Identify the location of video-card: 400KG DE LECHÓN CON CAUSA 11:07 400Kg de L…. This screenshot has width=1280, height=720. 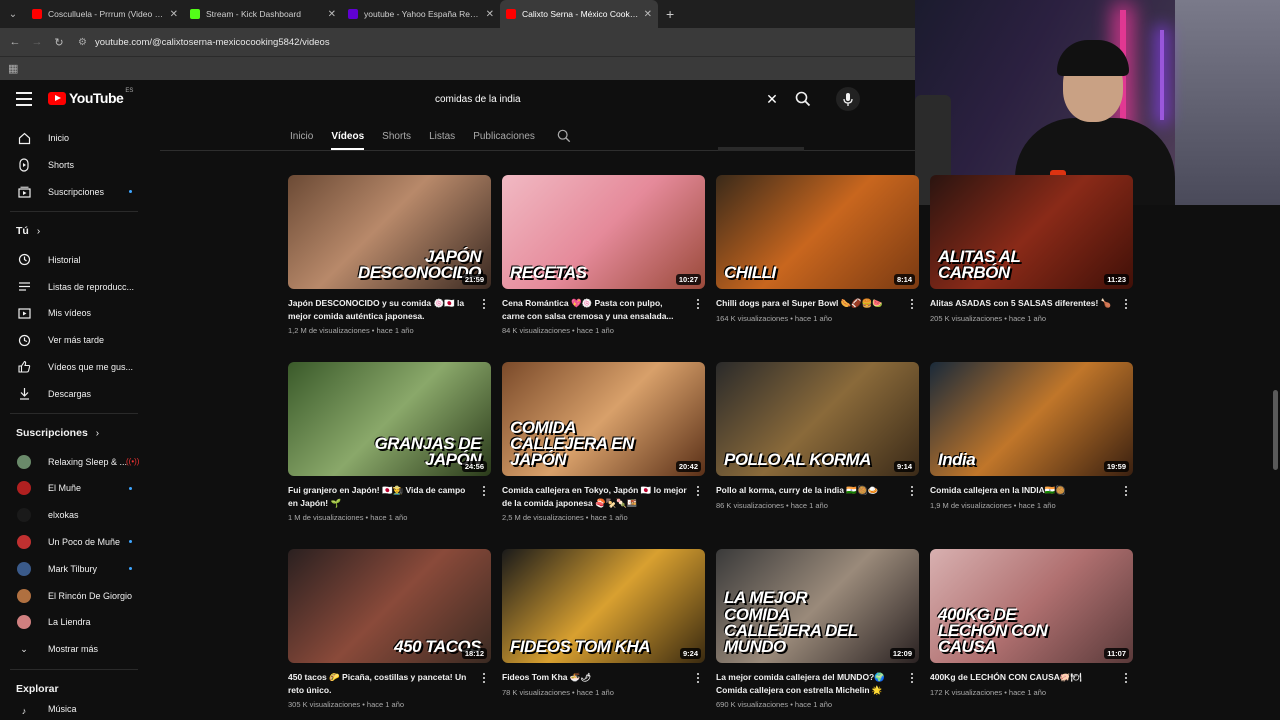
(1031, 623).